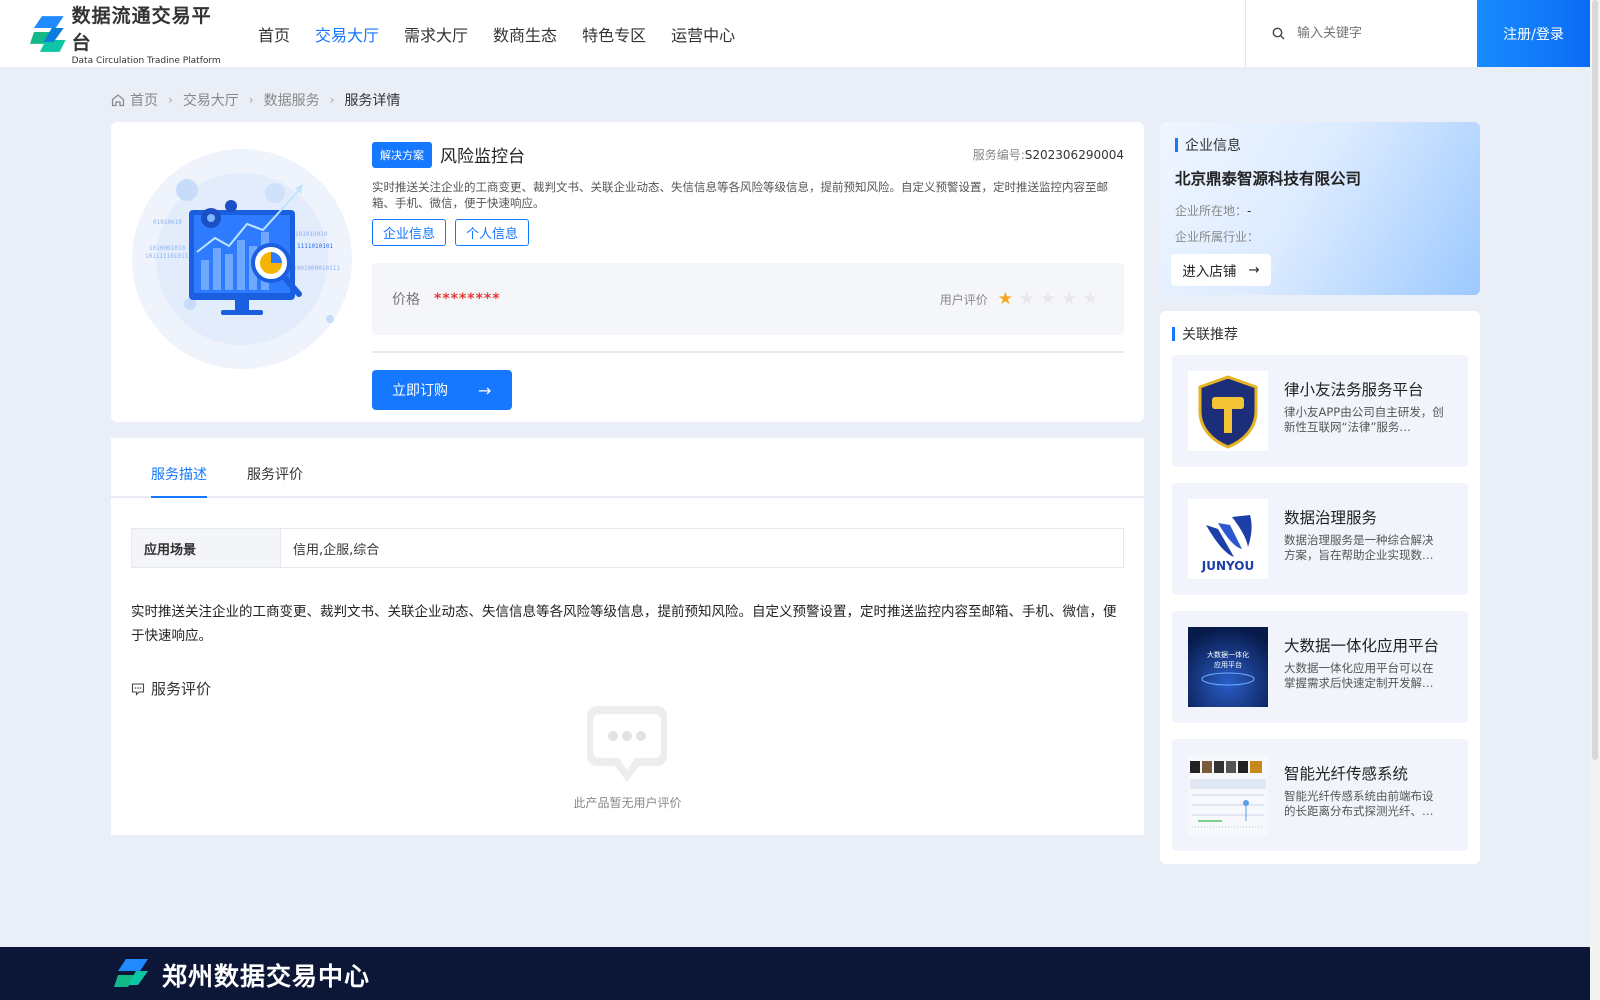 This screenshot has width=1600, height=1000. What do you see at coordinates (1595, 380) in the screenshot?
I see `scrollbar-thumb` at bounding box center [1595, 380].